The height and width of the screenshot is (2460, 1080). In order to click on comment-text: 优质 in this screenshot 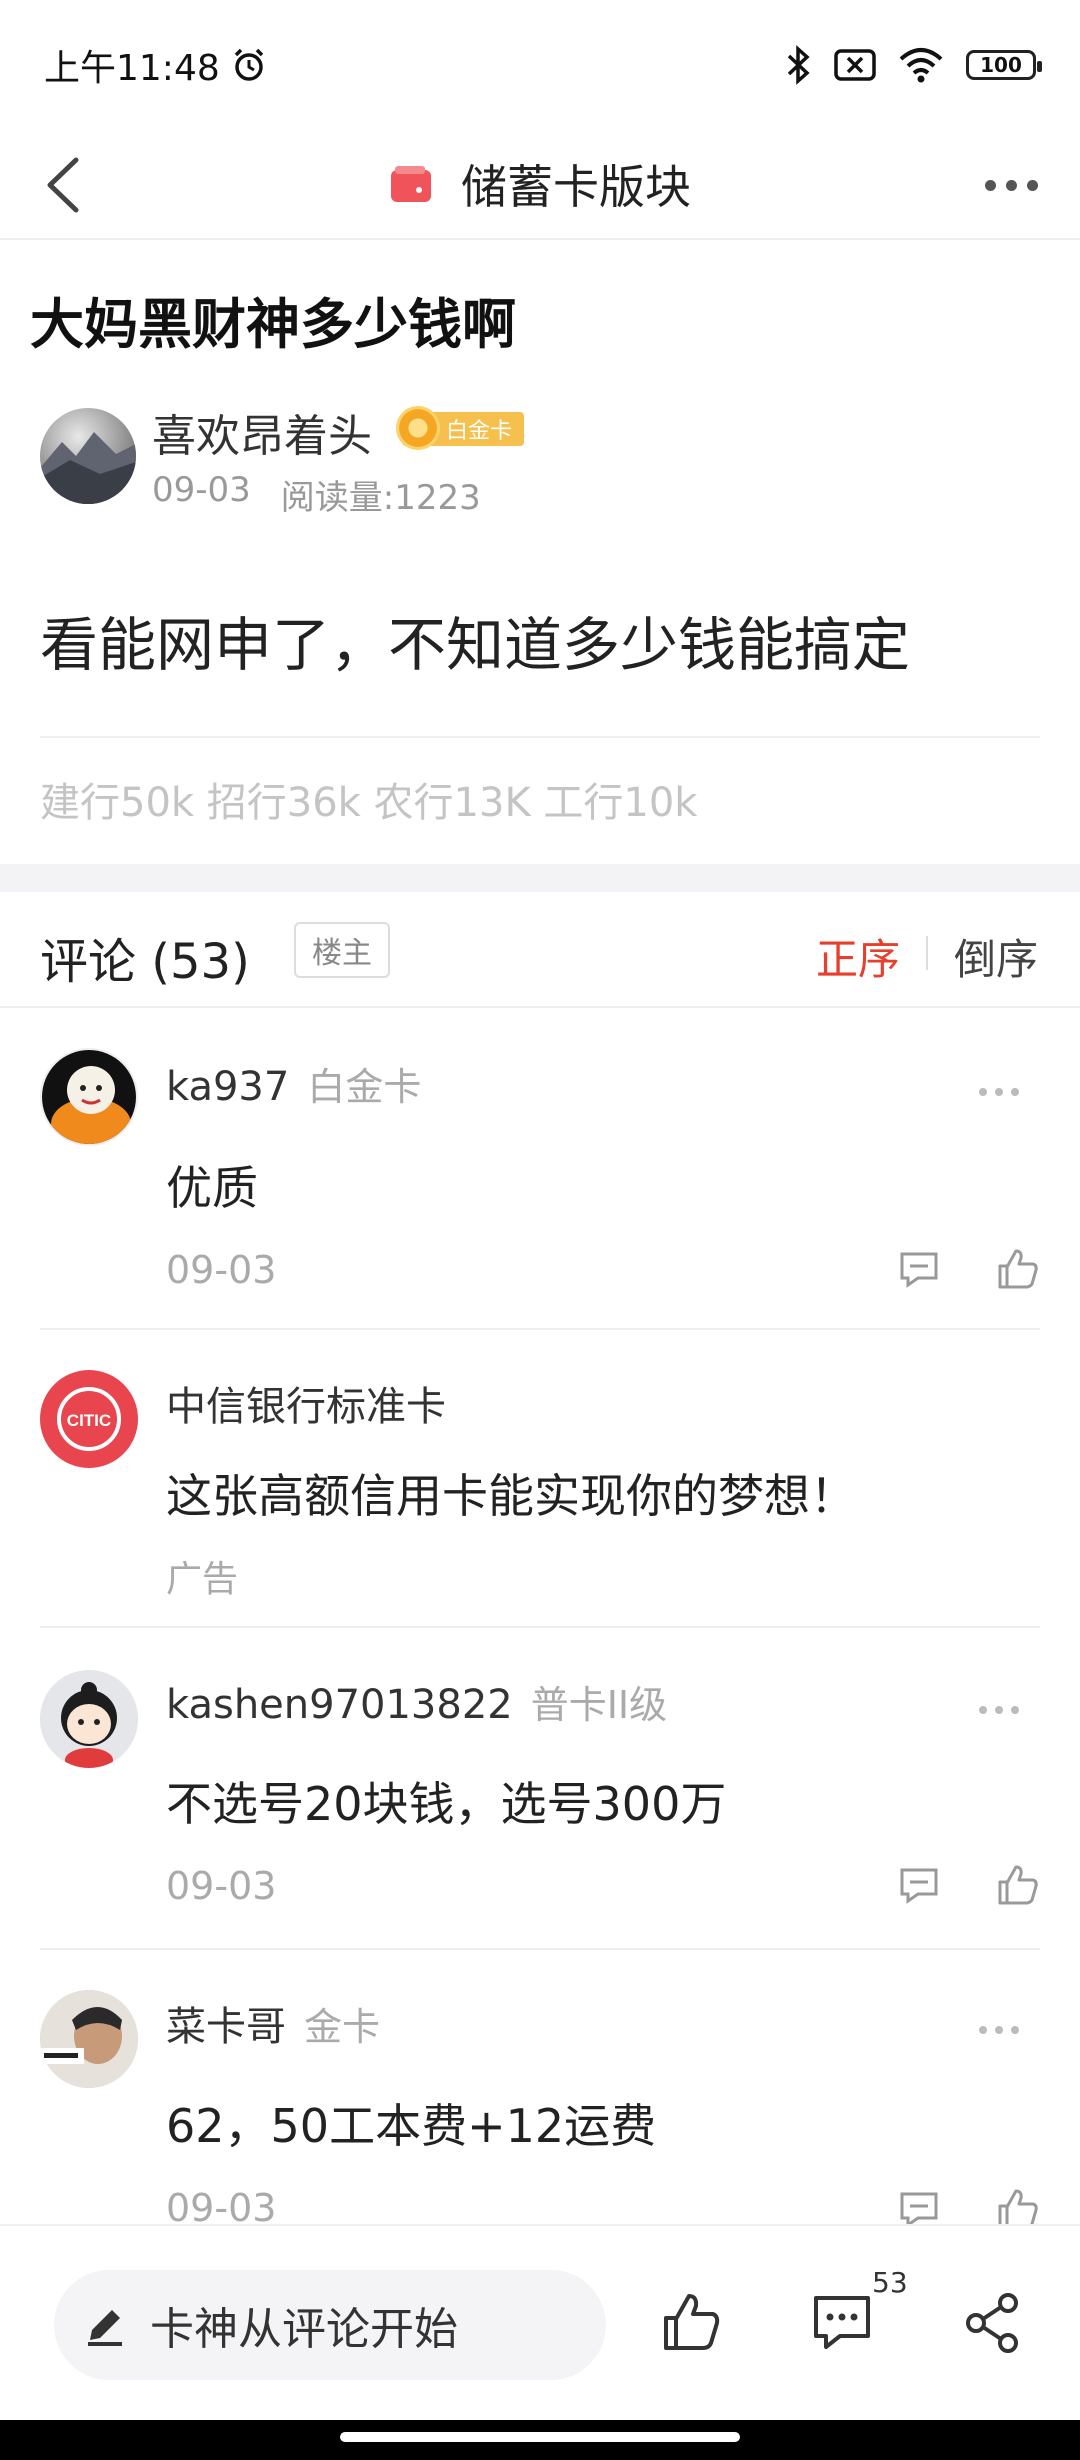, I will do `click(212, 1188)`.